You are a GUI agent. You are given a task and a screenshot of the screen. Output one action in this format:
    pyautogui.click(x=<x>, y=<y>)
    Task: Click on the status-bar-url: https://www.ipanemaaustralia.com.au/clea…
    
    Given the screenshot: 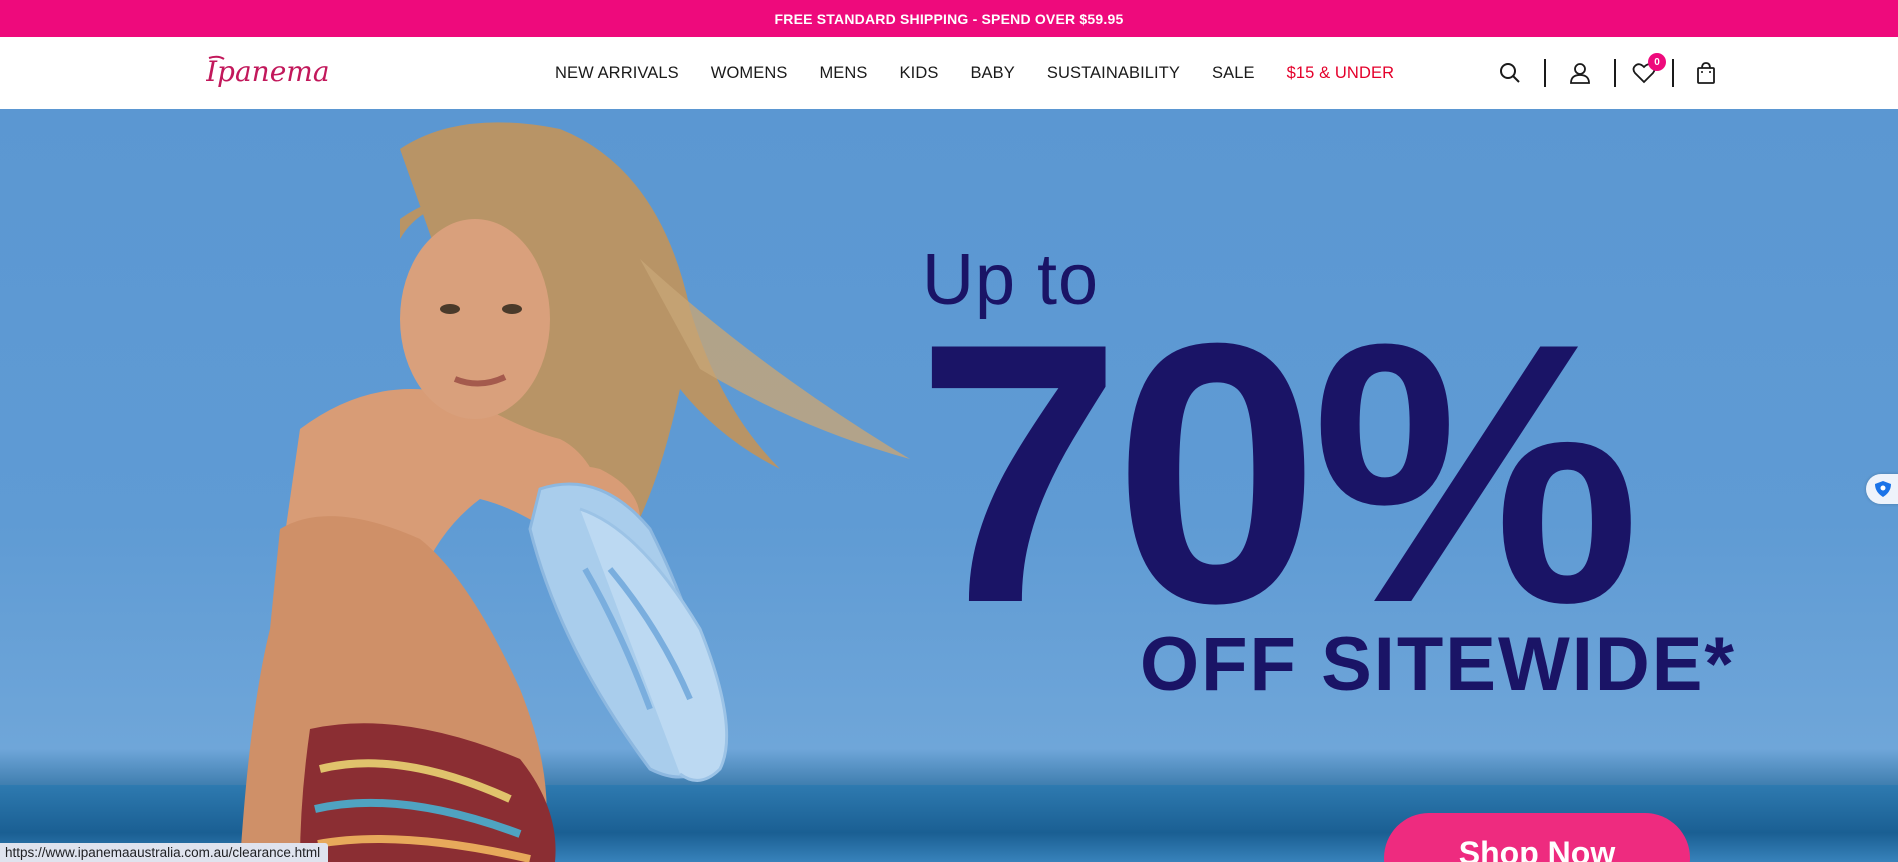 What is the action you would take?
    pyautogui.click(x=164, y=852)
    